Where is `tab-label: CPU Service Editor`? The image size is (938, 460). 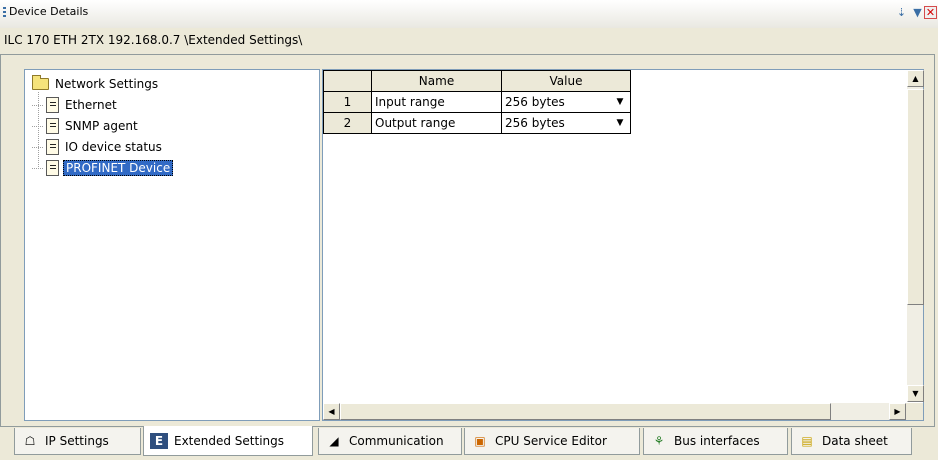
tab-label: CPU Service Editor is located at coordinates (551, 441).